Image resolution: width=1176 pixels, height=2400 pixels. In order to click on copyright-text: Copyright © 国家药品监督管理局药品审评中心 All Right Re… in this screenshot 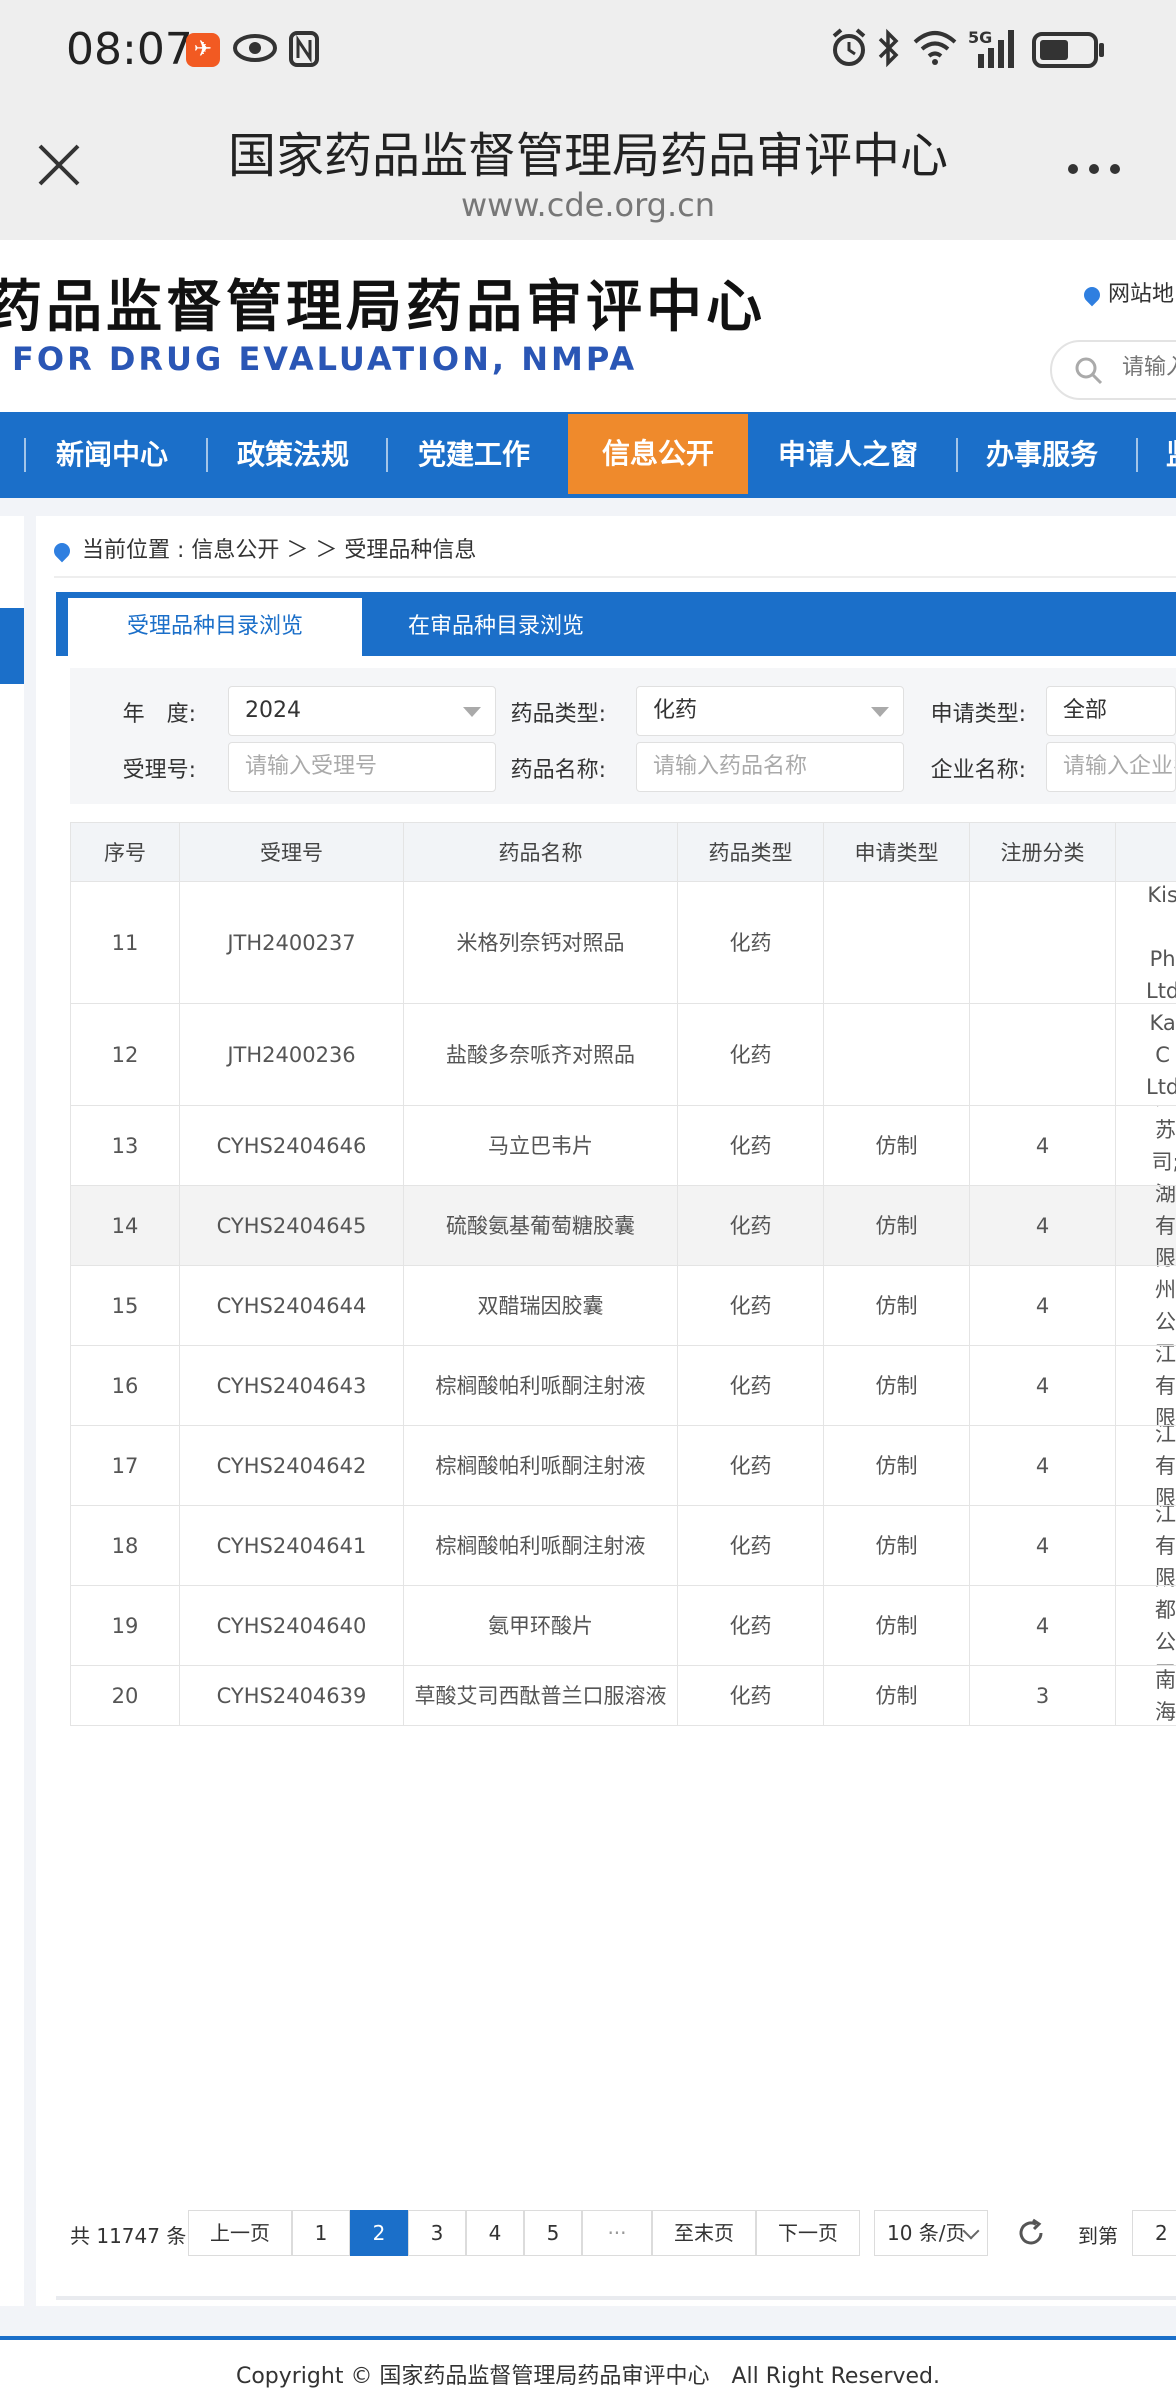, I will do `click(588, 2376)`.